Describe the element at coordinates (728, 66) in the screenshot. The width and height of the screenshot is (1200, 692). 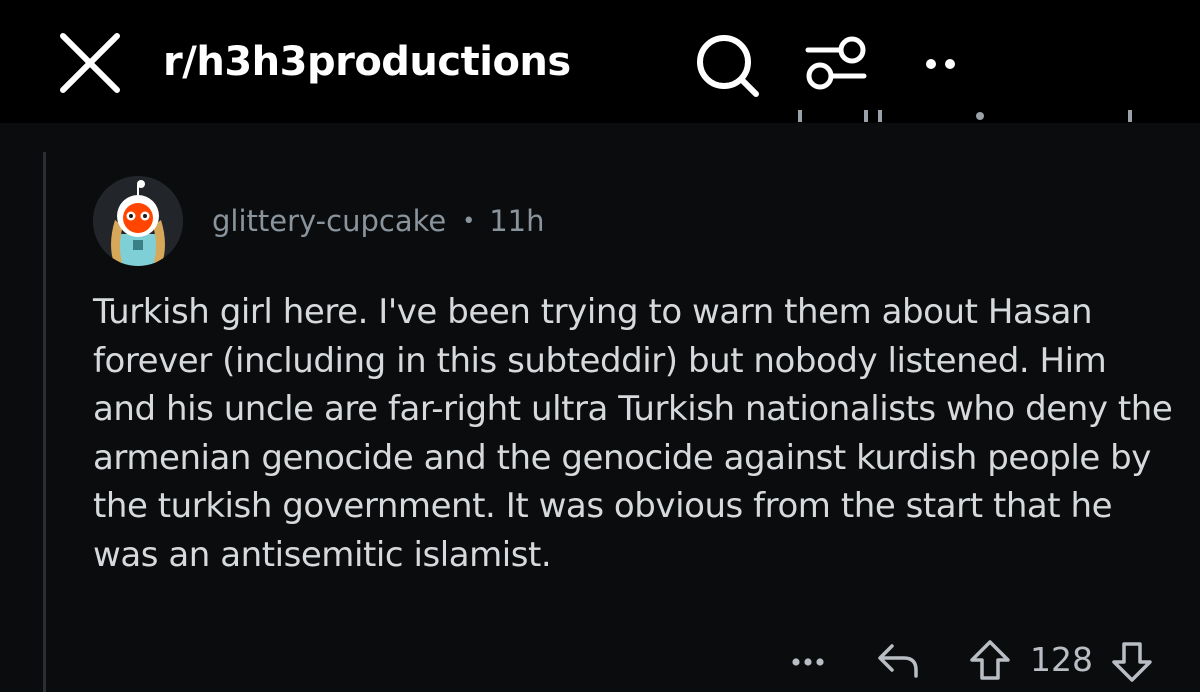
I see `search-icon` at that location.